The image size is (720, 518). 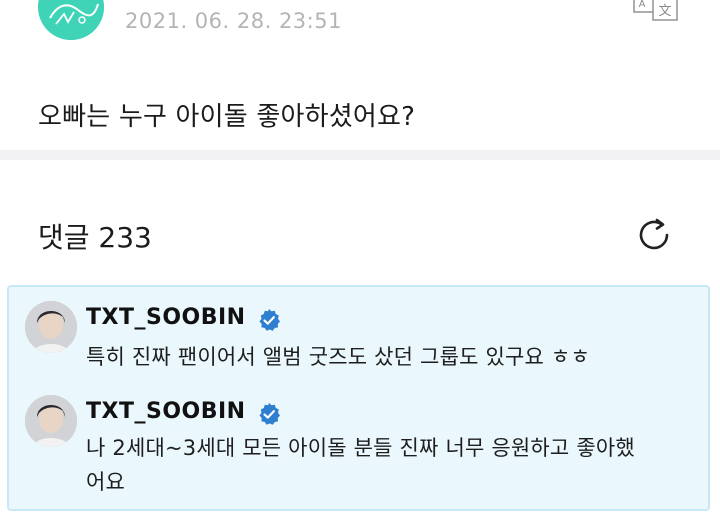 I want to click on reply-text-line: 어요, so click(x=106, y=482).